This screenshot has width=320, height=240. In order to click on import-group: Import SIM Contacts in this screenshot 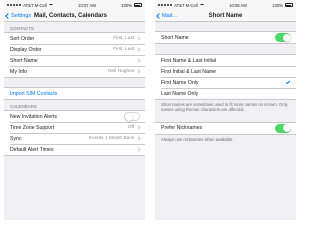, I will do `click(74, 93)`.